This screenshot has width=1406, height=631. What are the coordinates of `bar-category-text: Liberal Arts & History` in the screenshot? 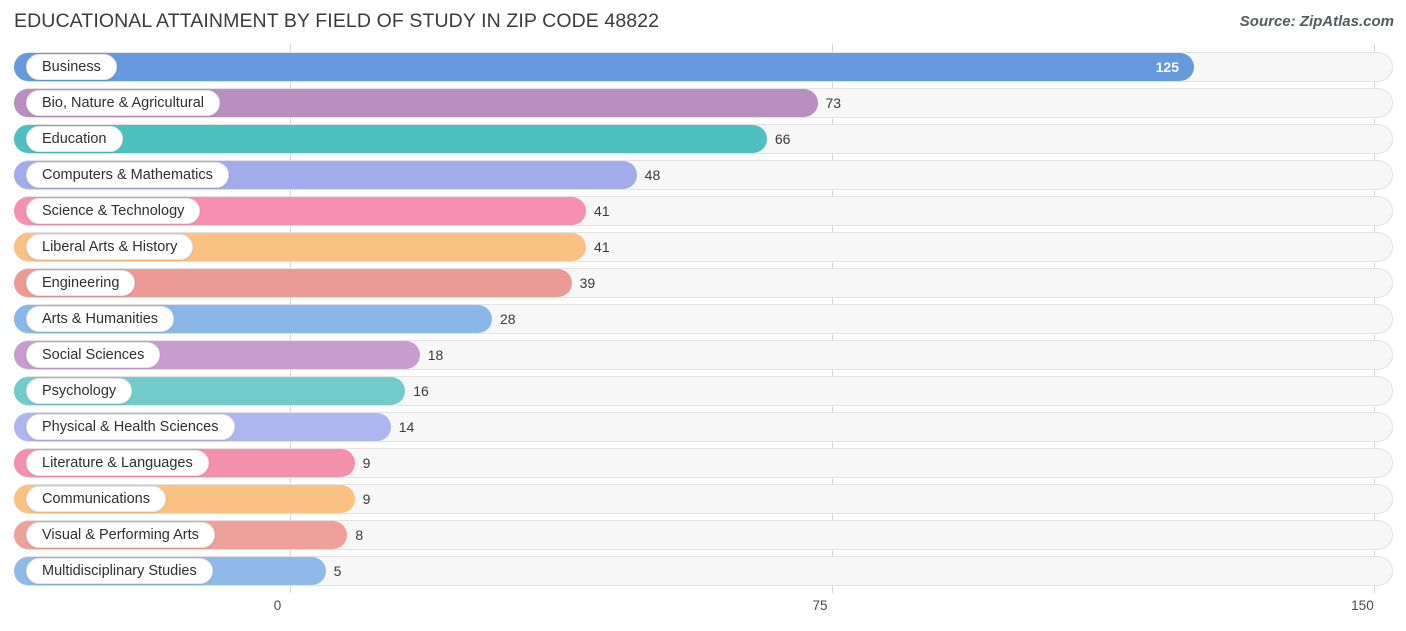 It's located at (110, 247).